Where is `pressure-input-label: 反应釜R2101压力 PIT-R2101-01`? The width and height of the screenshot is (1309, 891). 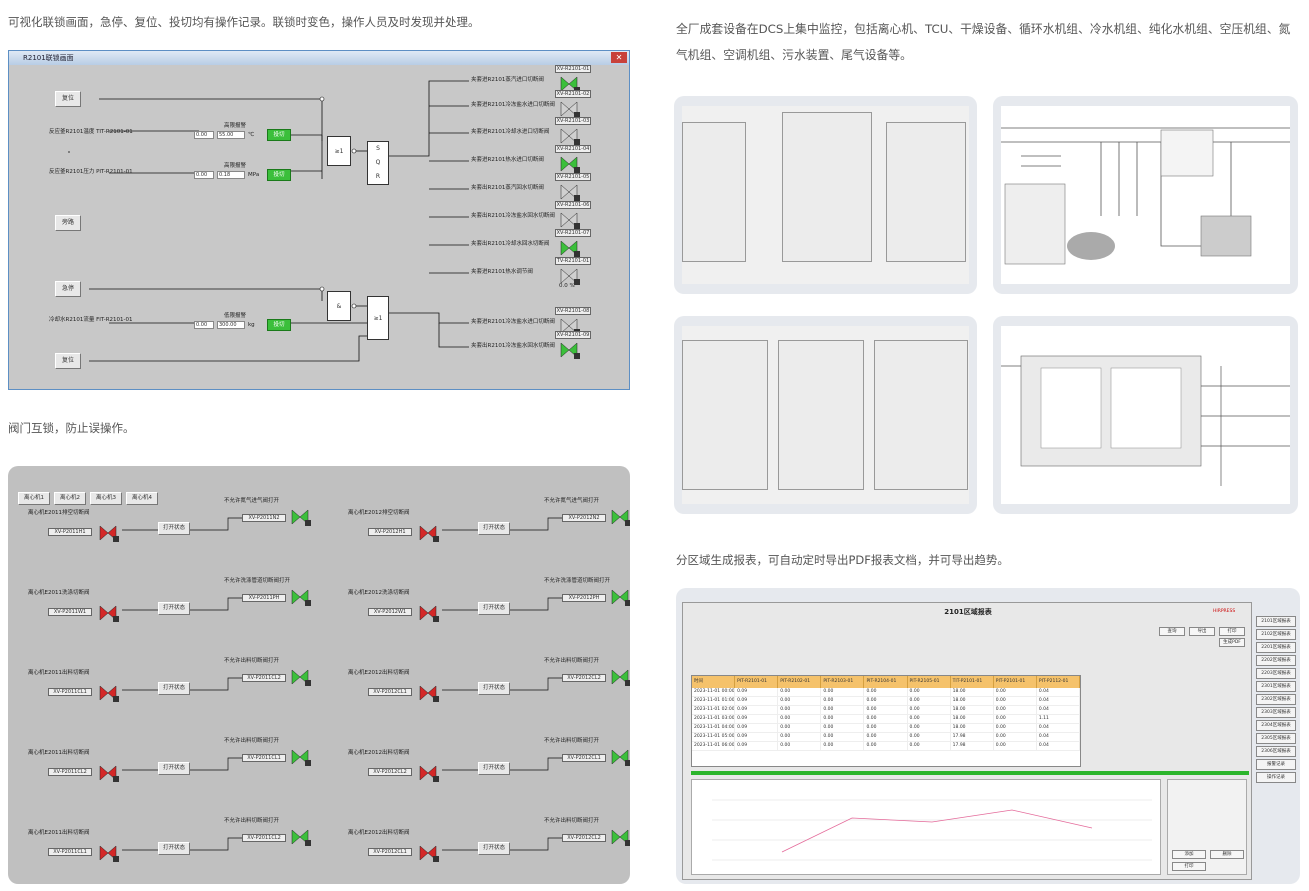
pressure-input-label: 反应釜R2101压力 PIT-R2101-01 is located at coordinates (91, 172).